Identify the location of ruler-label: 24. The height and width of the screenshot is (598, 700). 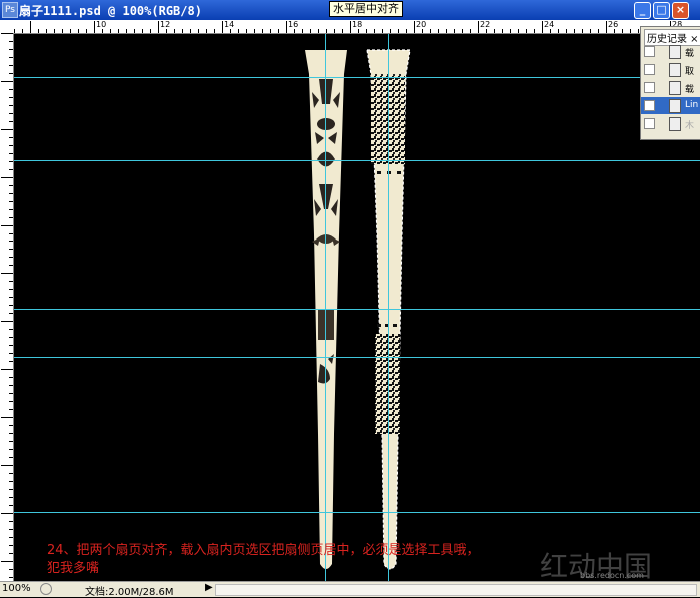
(549, 24).